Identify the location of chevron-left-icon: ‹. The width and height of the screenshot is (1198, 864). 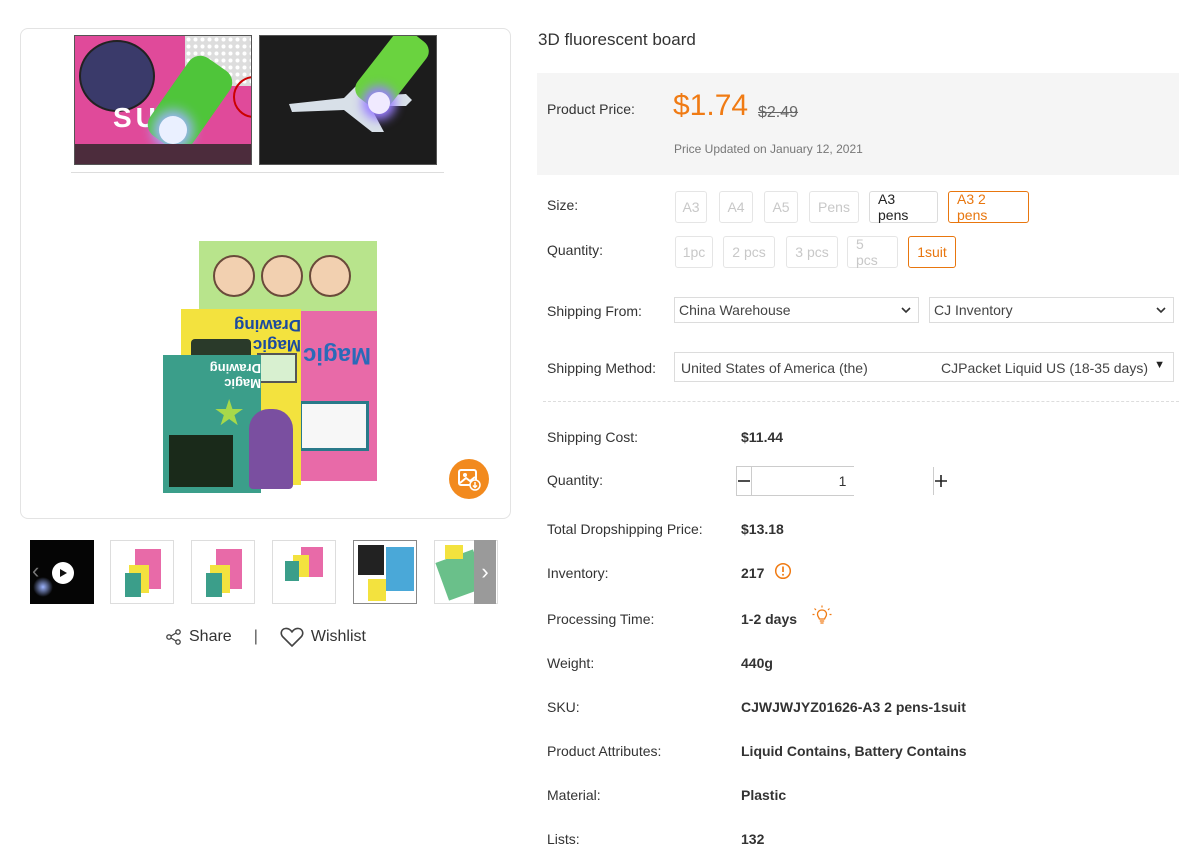
(35, 571).